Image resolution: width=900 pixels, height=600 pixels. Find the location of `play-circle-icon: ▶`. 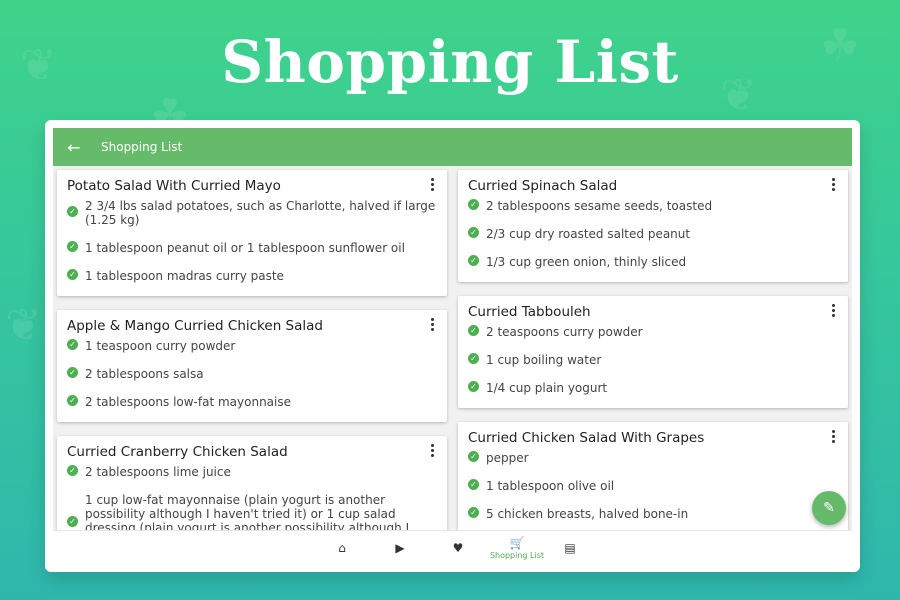

play-circle-icon: ▶ is located at coordinates (400, 548).